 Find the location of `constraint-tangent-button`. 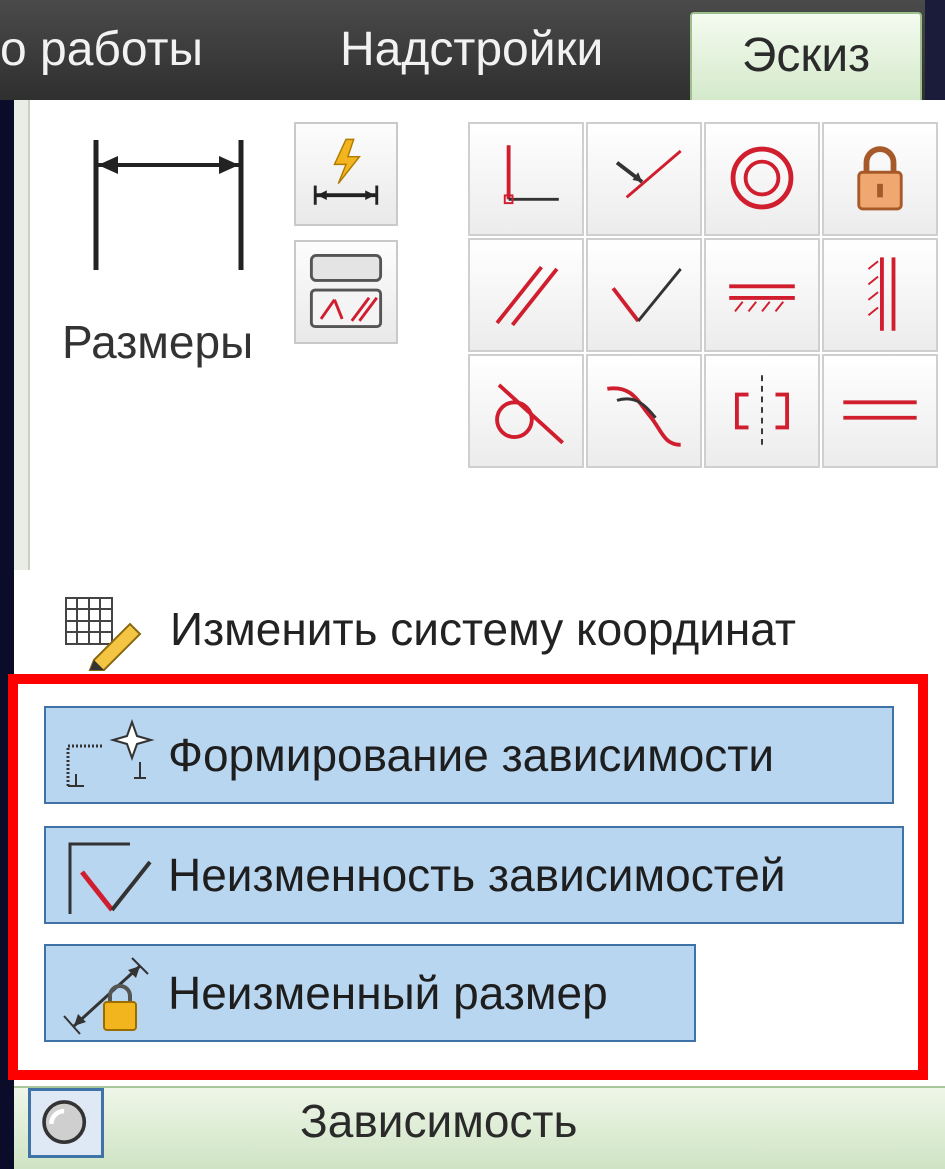

constraint-tangent-button is located at coordinates (526, 411).